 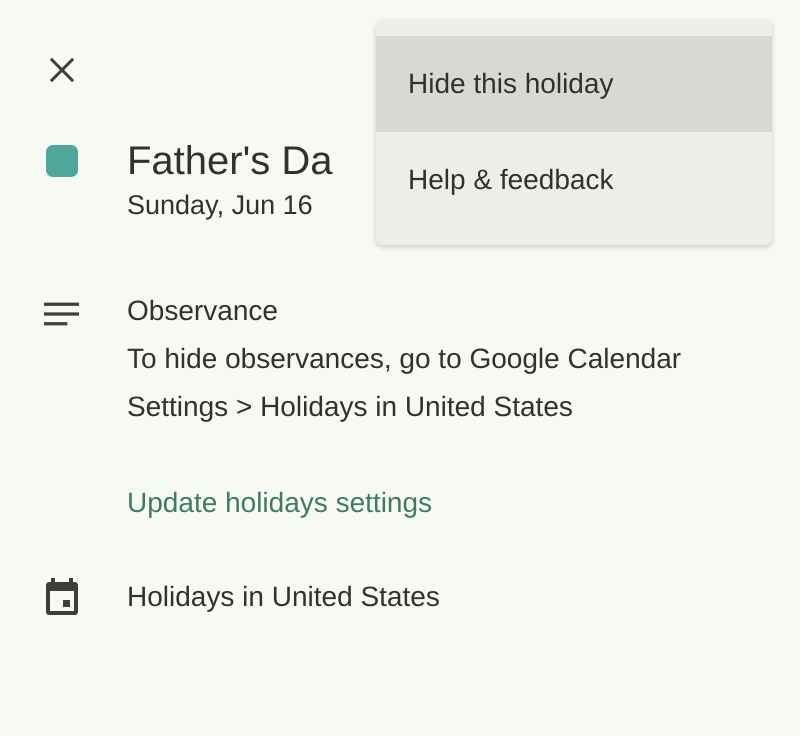 I want to click on description-text: To hide observances, go to Google Calendar Settings > Holidays in United States, so click(x=404, y=383).